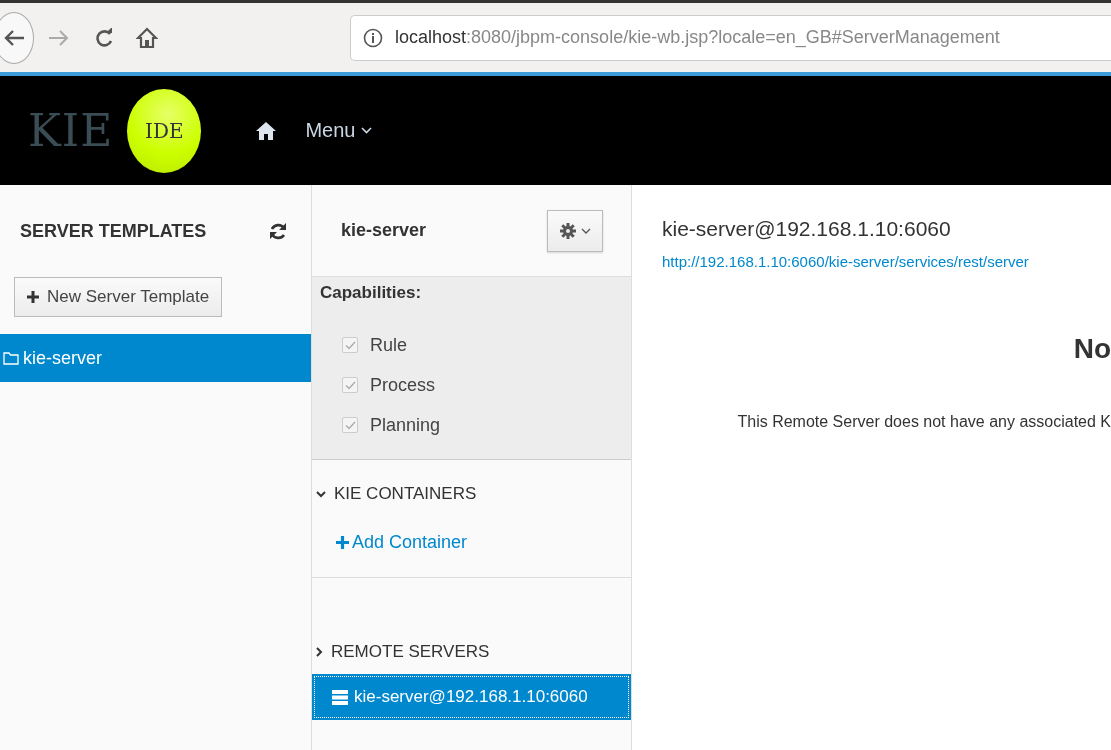 The width and height of the screenshot is (1111, 750). What do you see at coordinates (384, 230) in the screenshot?
I see `template-title: kie-server` at bounding box center [384, 230].